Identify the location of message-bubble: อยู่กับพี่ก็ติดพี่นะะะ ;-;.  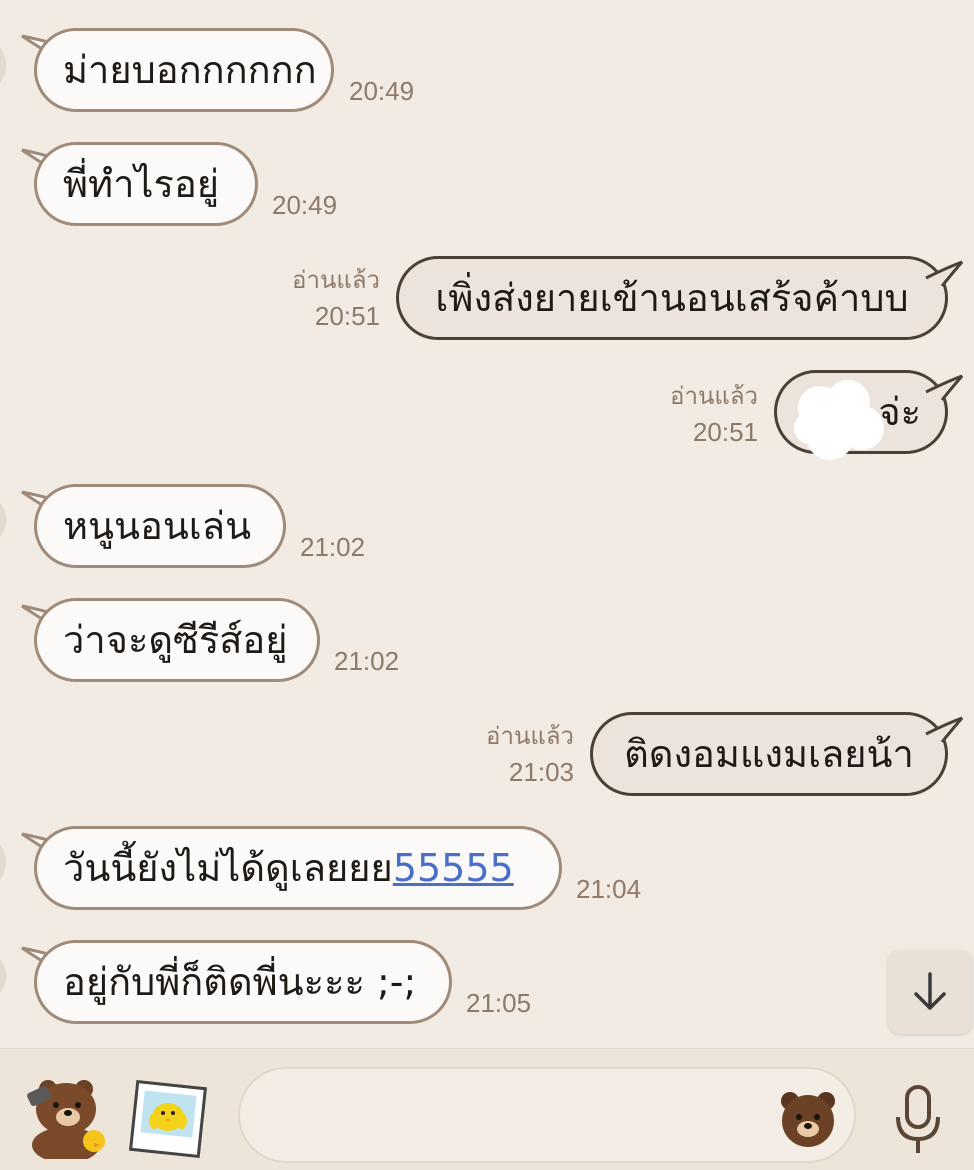
(243, 982).